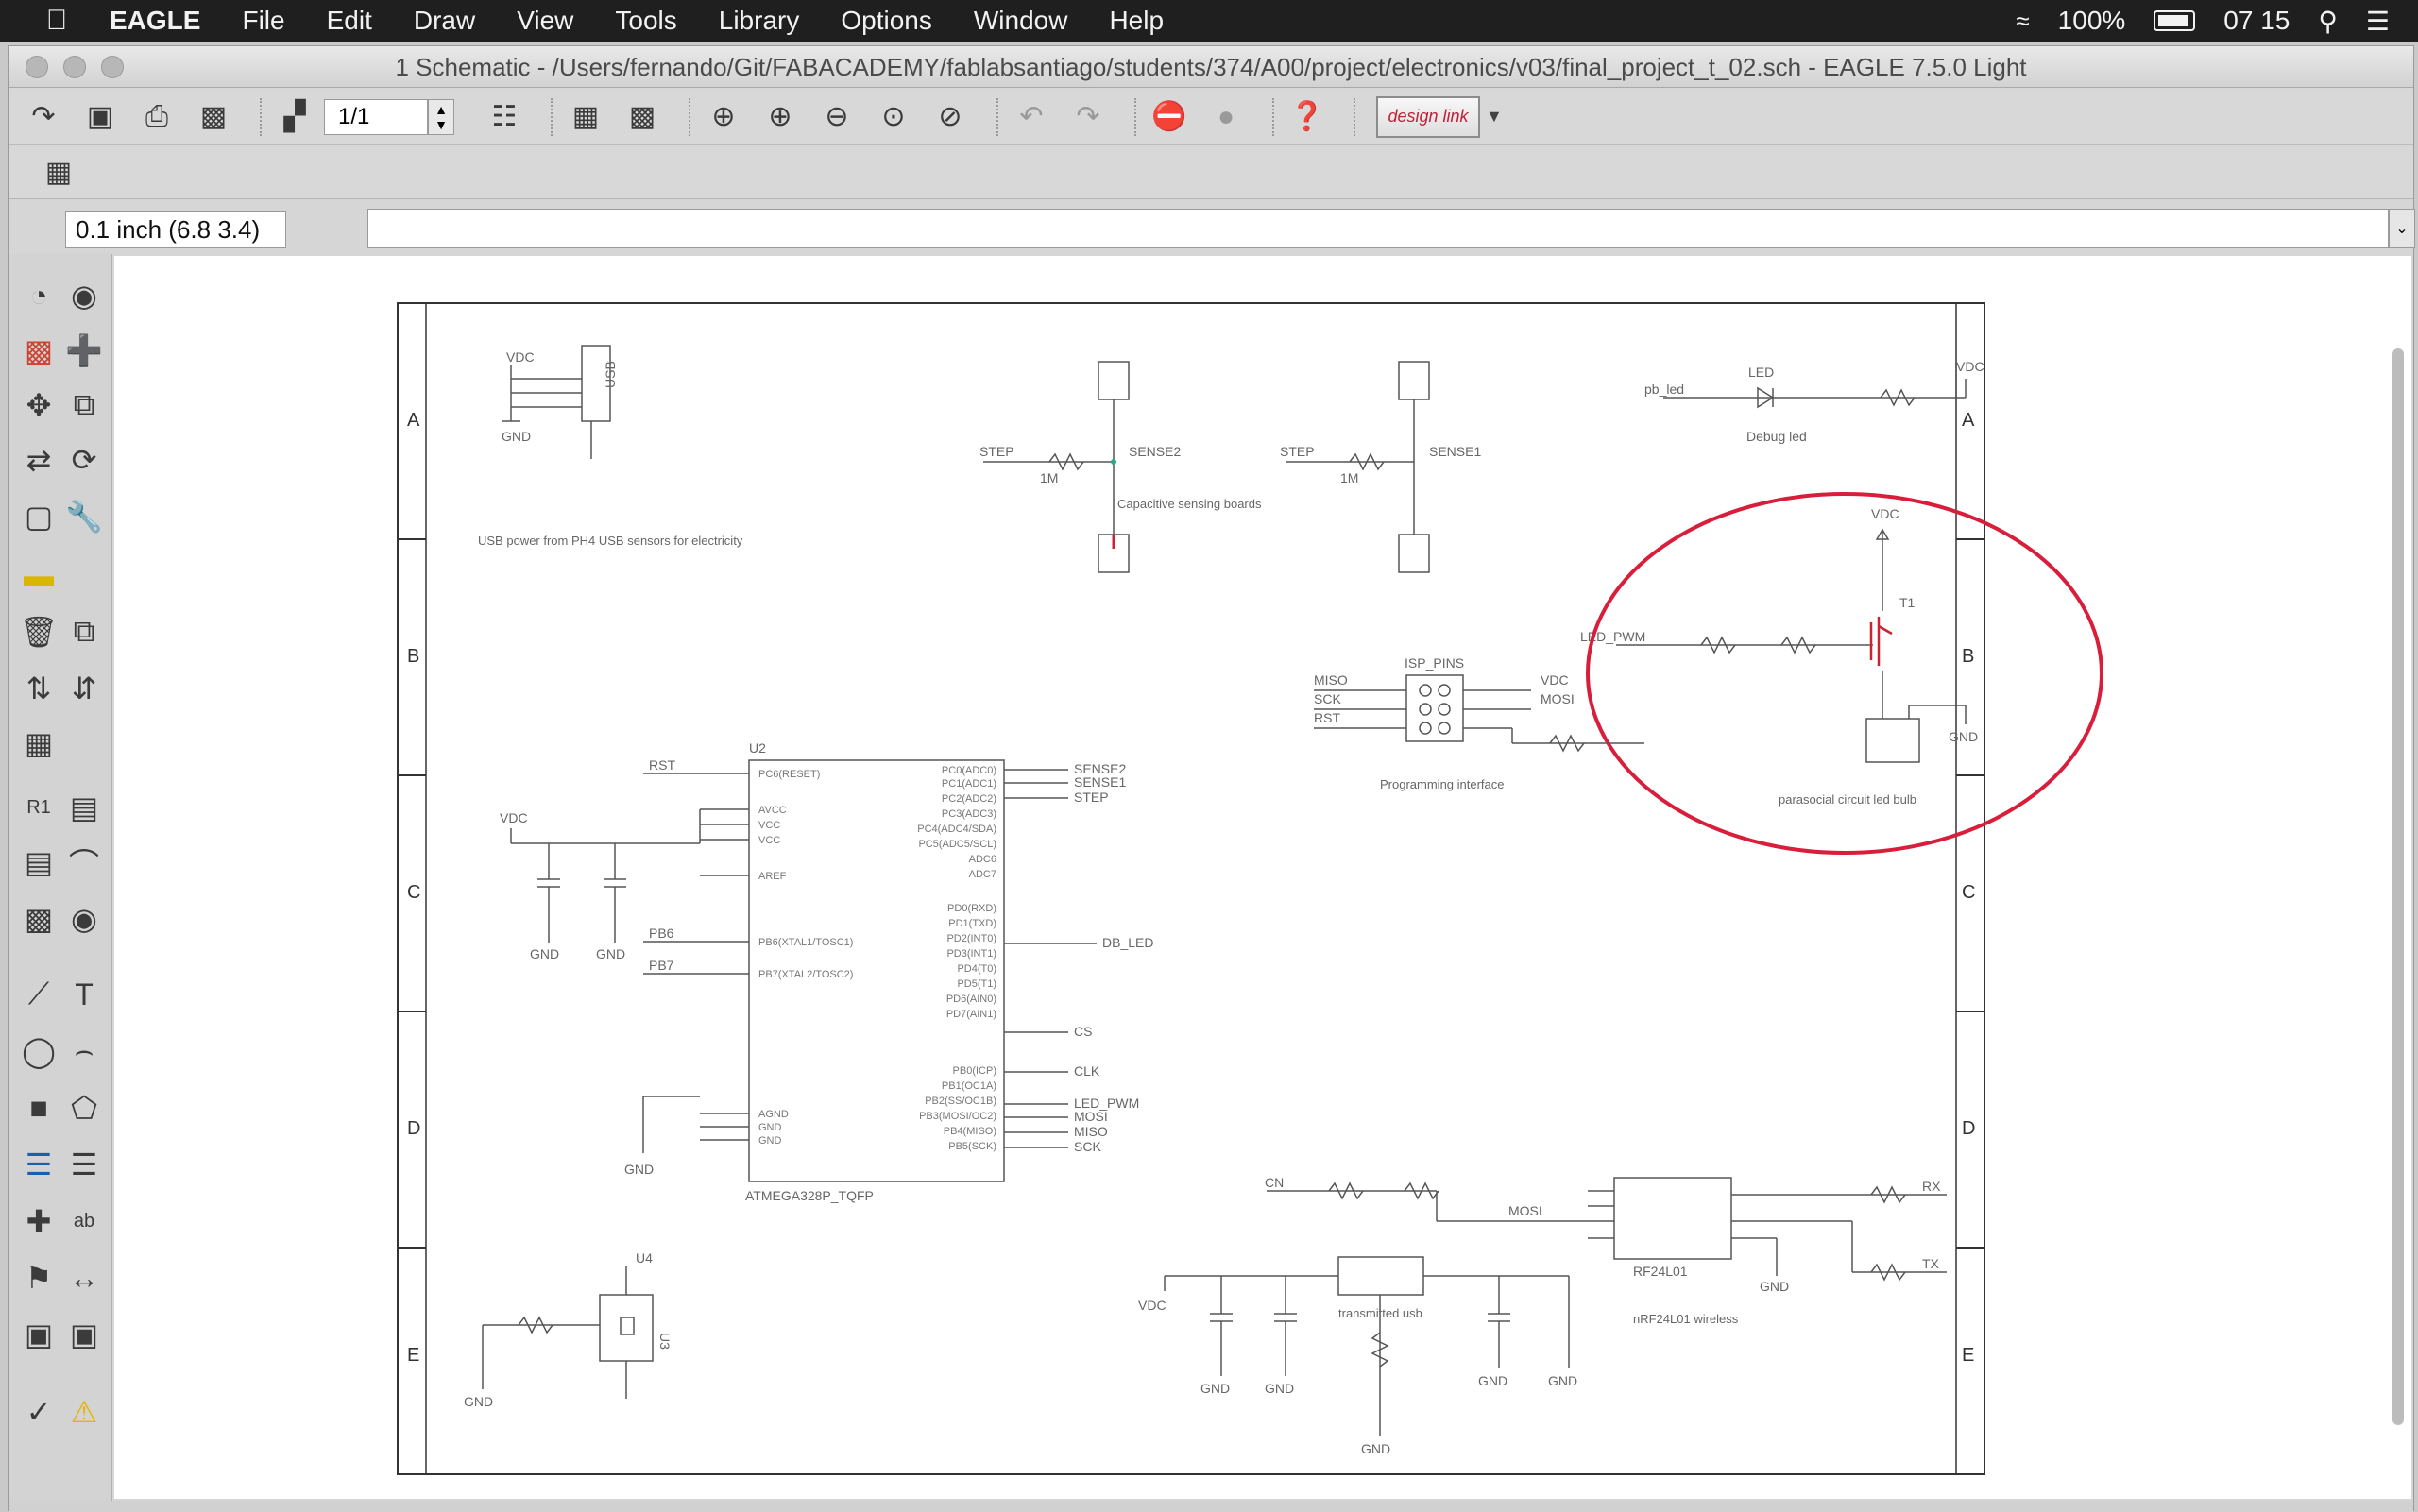 This screenshot has width=2418, height=1512. Describe the element at coordinates (84, 516) in the screenshot. I see `change-icon: 🔧` at that location.